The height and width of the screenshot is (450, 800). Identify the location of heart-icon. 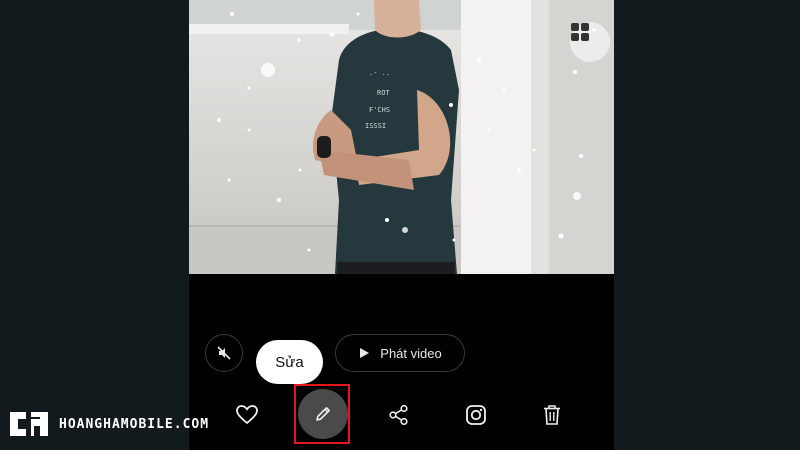
(247, 415).